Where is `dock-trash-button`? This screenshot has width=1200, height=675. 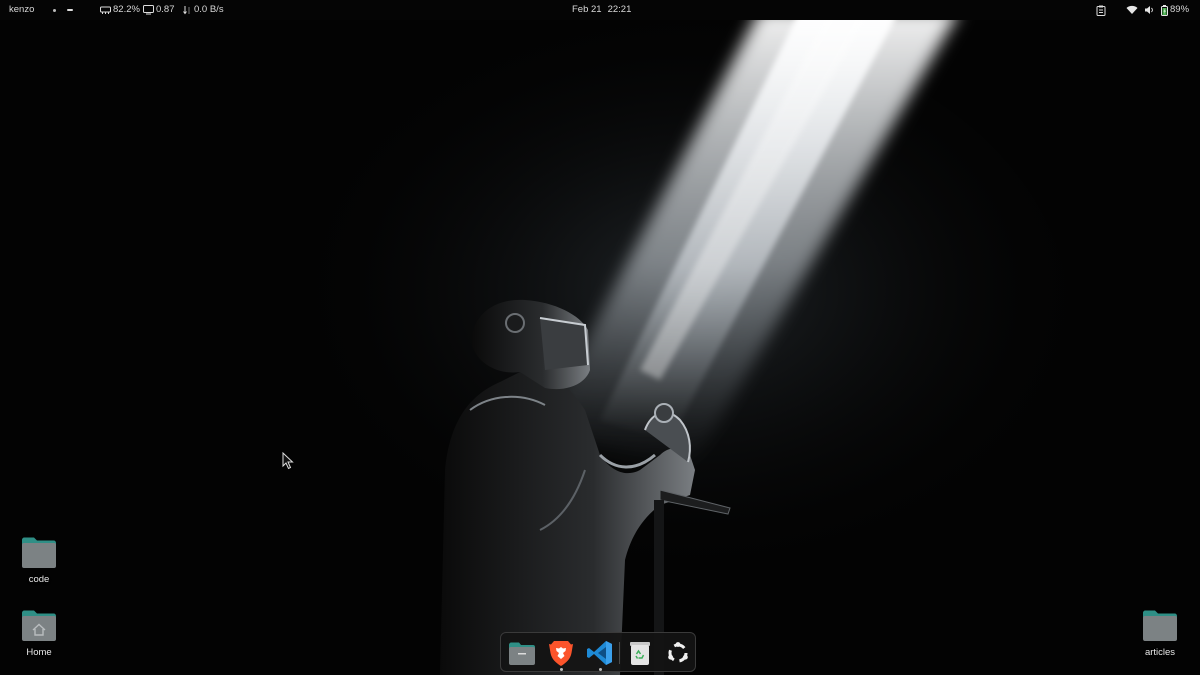
dock-trash-button is located at coordinates (640, 653).